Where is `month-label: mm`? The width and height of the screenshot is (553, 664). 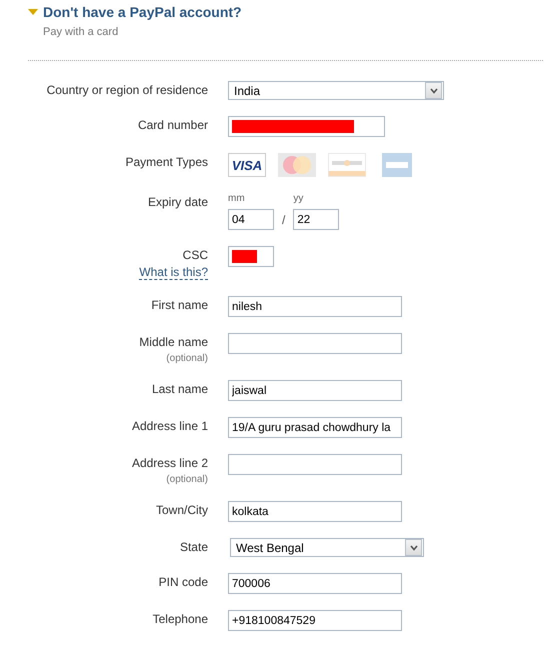 month-label: mm is located at coordinates (237, 198).